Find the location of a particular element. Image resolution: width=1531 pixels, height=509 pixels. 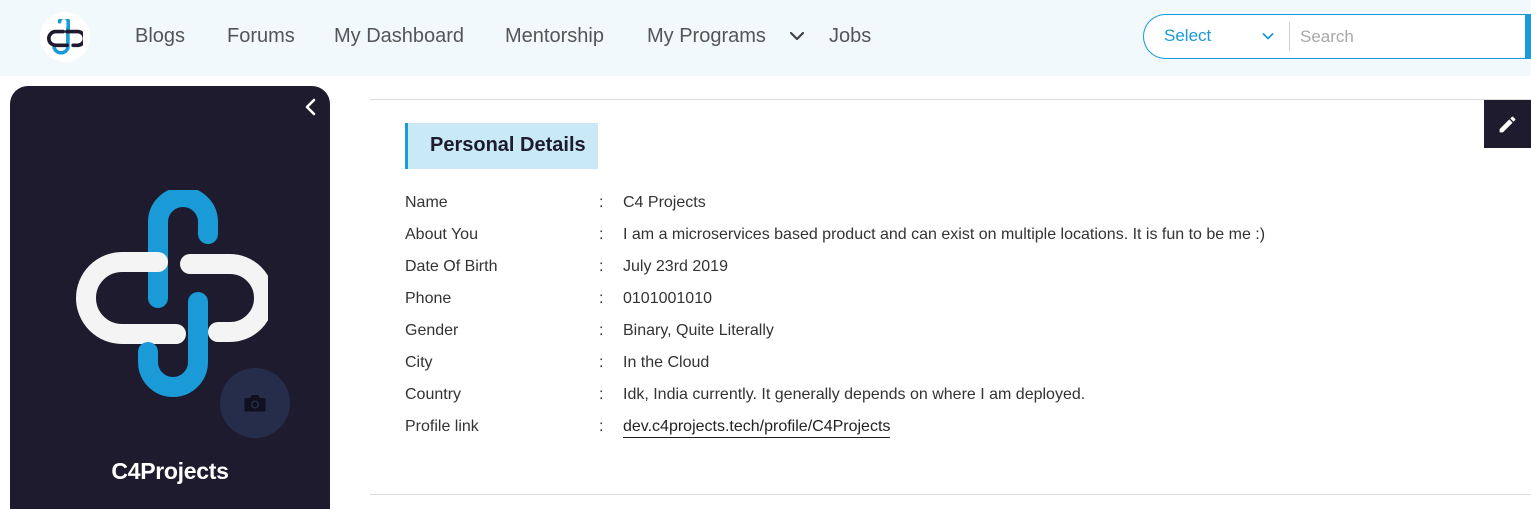

detail-row-dob: Date Of Birth : July 23rd 2019 is located at coordinates (955, 268).